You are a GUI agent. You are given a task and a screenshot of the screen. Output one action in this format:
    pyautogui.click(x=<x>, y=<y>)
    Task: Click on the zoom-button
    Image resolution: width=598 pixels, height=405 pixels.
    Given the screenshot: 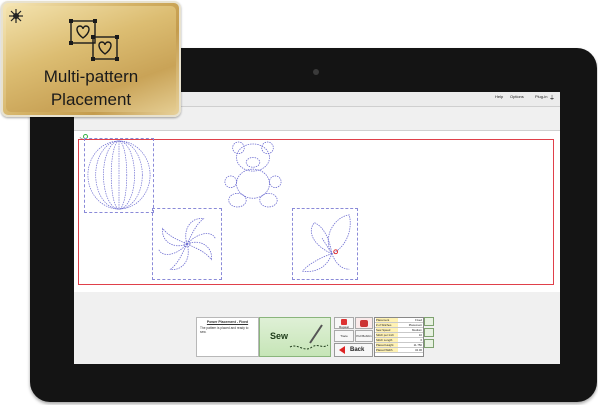 What is the action you would take?
    pyautogui.click(x=429, y=343)
    